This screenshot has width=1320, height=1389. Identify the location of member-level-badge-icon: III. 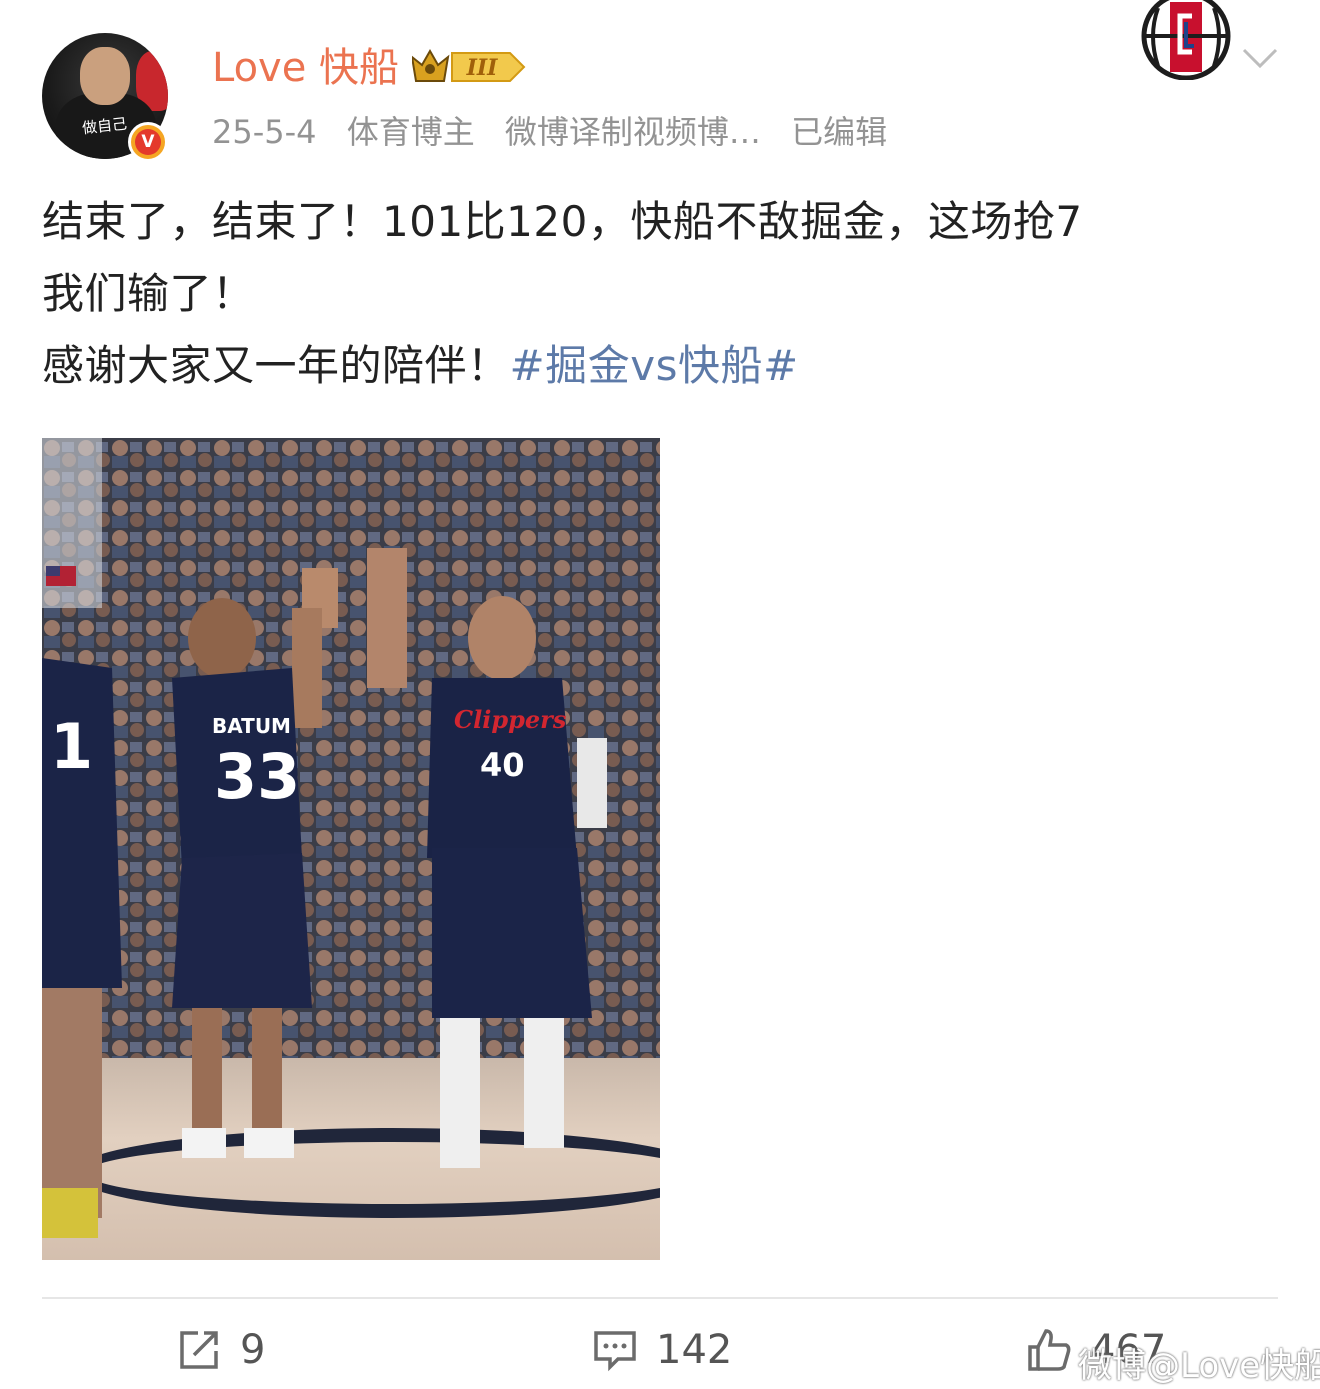
(469, 67).